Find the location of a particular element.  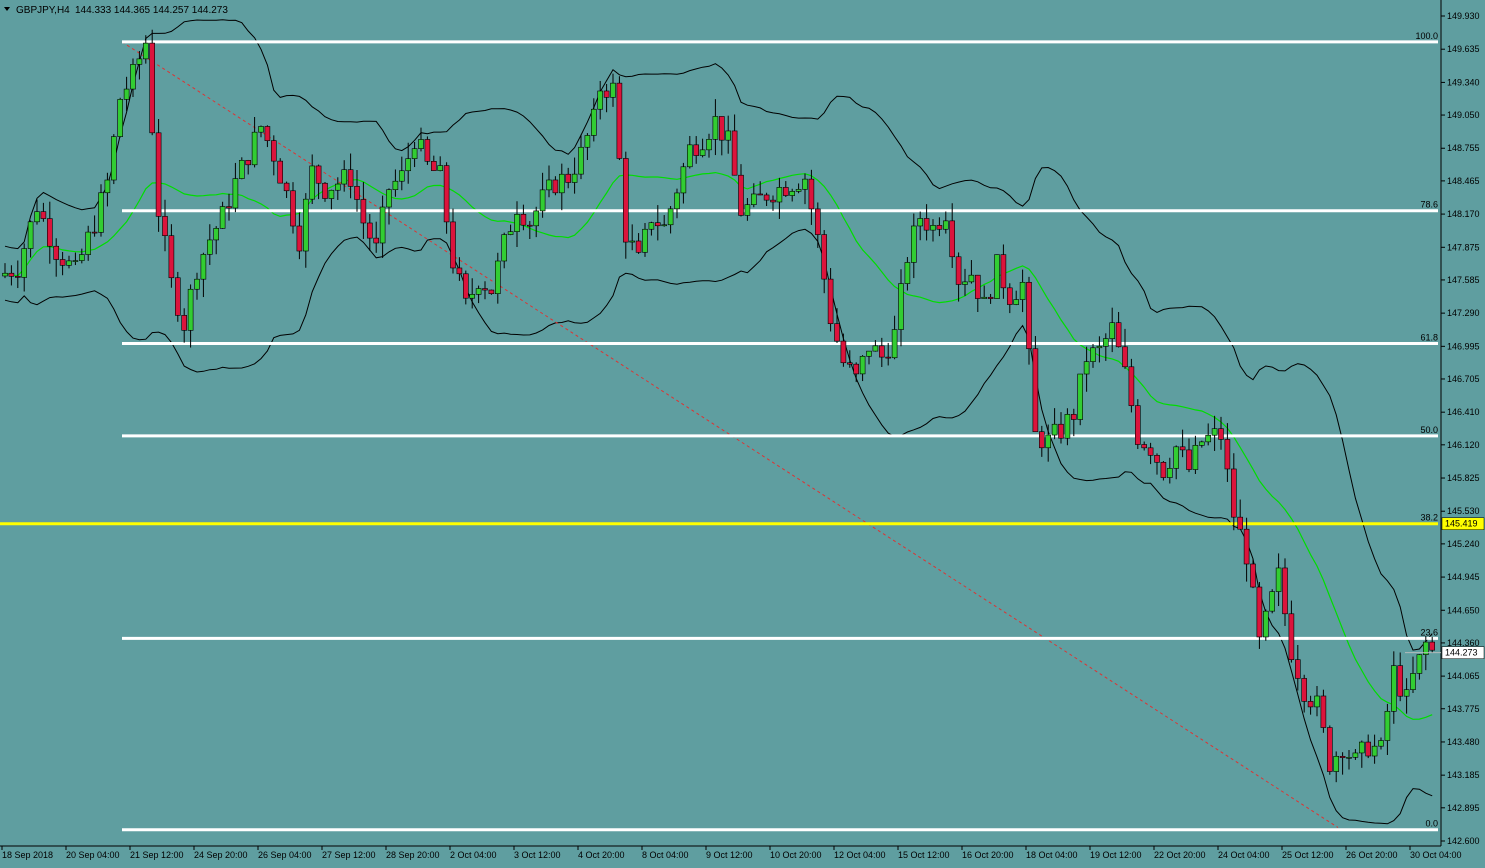

price-tick-label: 145.825 is located at coordinates (1463, 478).